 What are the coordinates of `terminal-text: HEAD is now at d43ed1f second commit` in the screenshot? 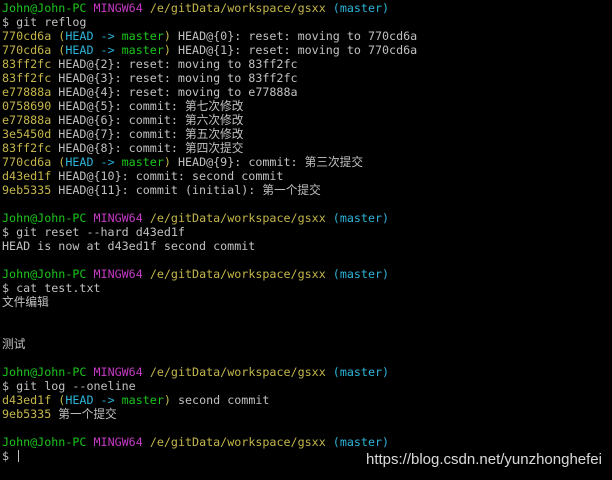 It's located at (129, 246).